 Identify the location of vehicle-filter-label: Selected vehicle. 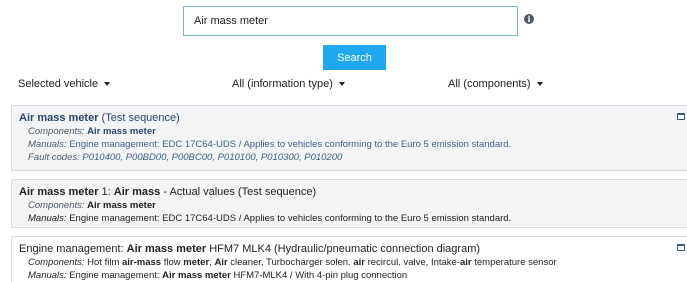
(58, 84).